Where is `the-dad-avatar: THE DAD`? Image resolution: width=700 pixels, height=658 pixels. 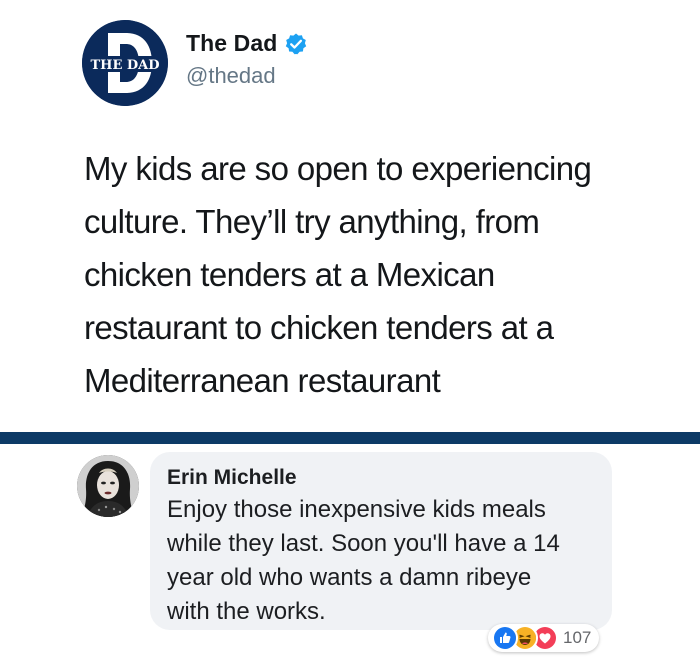 the-dad-avatar: THE DAD is located at coordinates (125, 63).